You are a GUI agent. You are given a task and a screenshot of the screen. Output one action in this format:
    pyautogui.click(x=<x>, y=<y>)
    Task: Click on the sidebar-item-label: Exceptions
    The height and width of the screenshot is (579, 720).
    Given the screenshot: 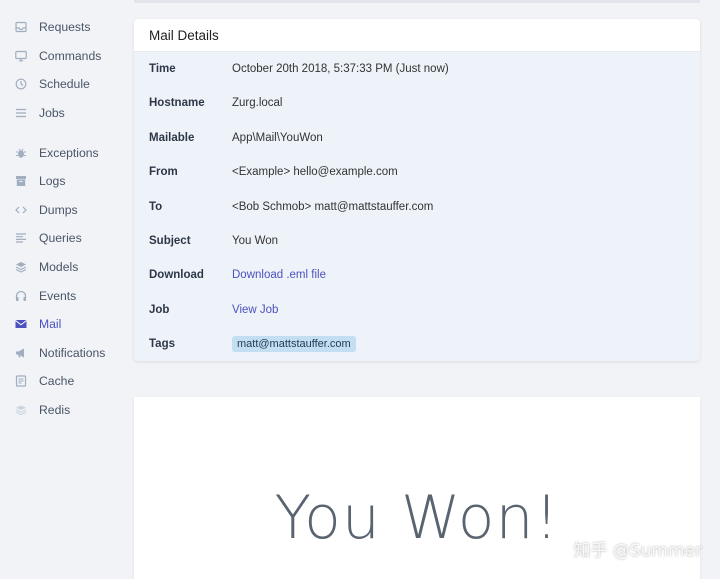 What is the action you would take?
    pyautogui.click(x=69, y=153)
    